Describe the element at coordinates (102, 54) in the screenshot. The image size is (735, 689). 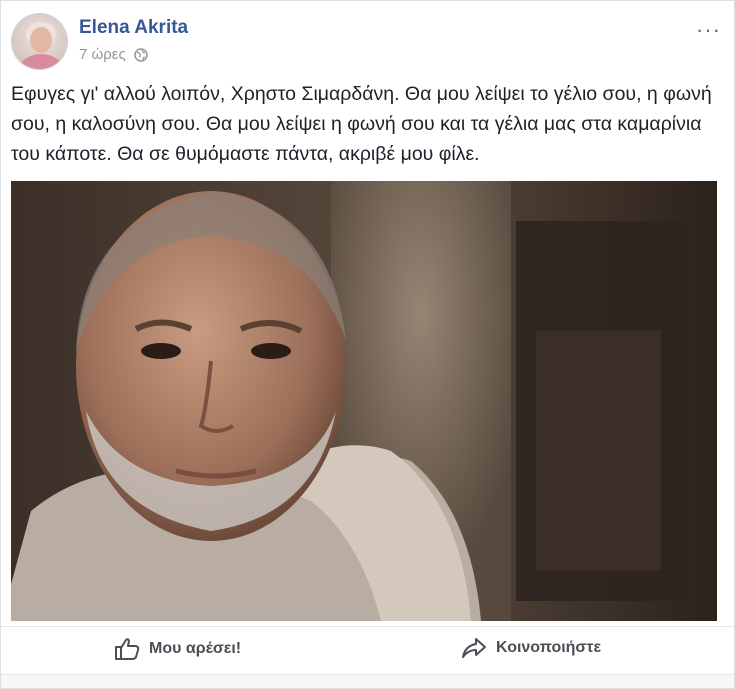
I see `post-timestamp: 7 ώρες` at that location.